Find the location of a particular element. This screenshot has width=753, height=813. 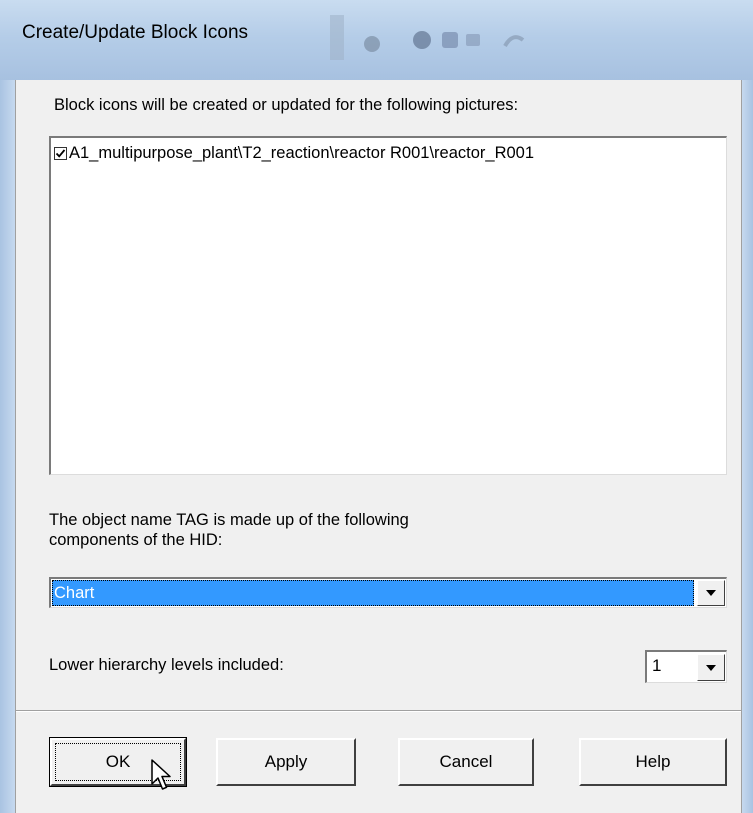

window-frame-right is located at coordinates (747, 446).